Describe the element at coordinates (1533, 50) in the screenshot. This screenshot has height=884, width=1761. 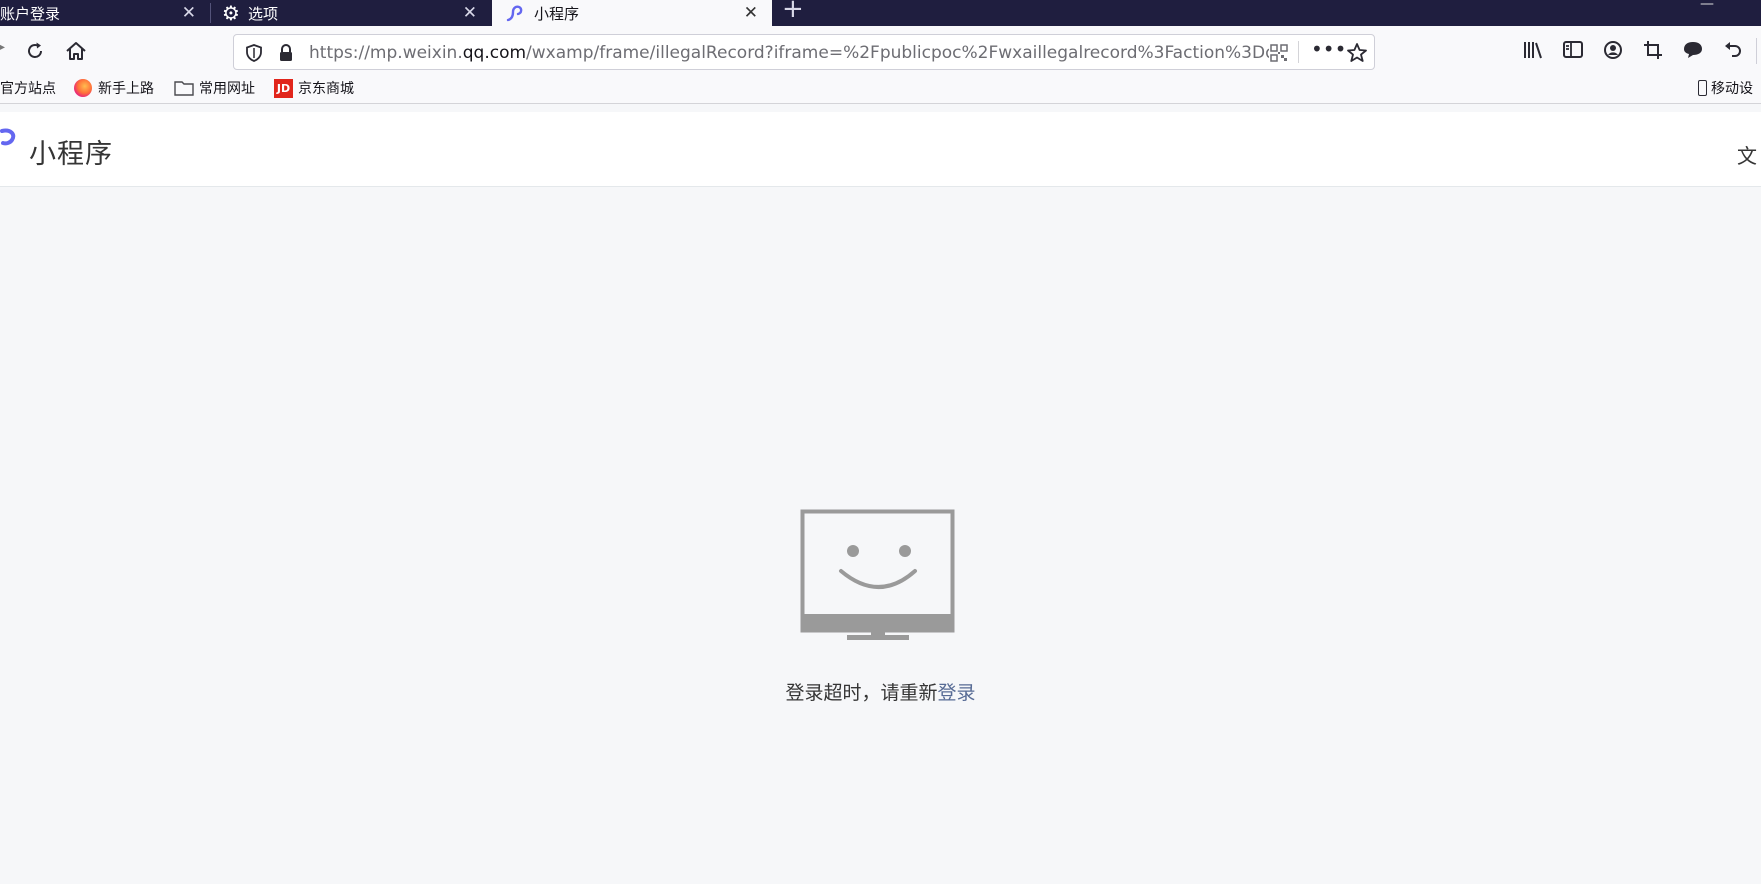
I see `library-icon` at that location.